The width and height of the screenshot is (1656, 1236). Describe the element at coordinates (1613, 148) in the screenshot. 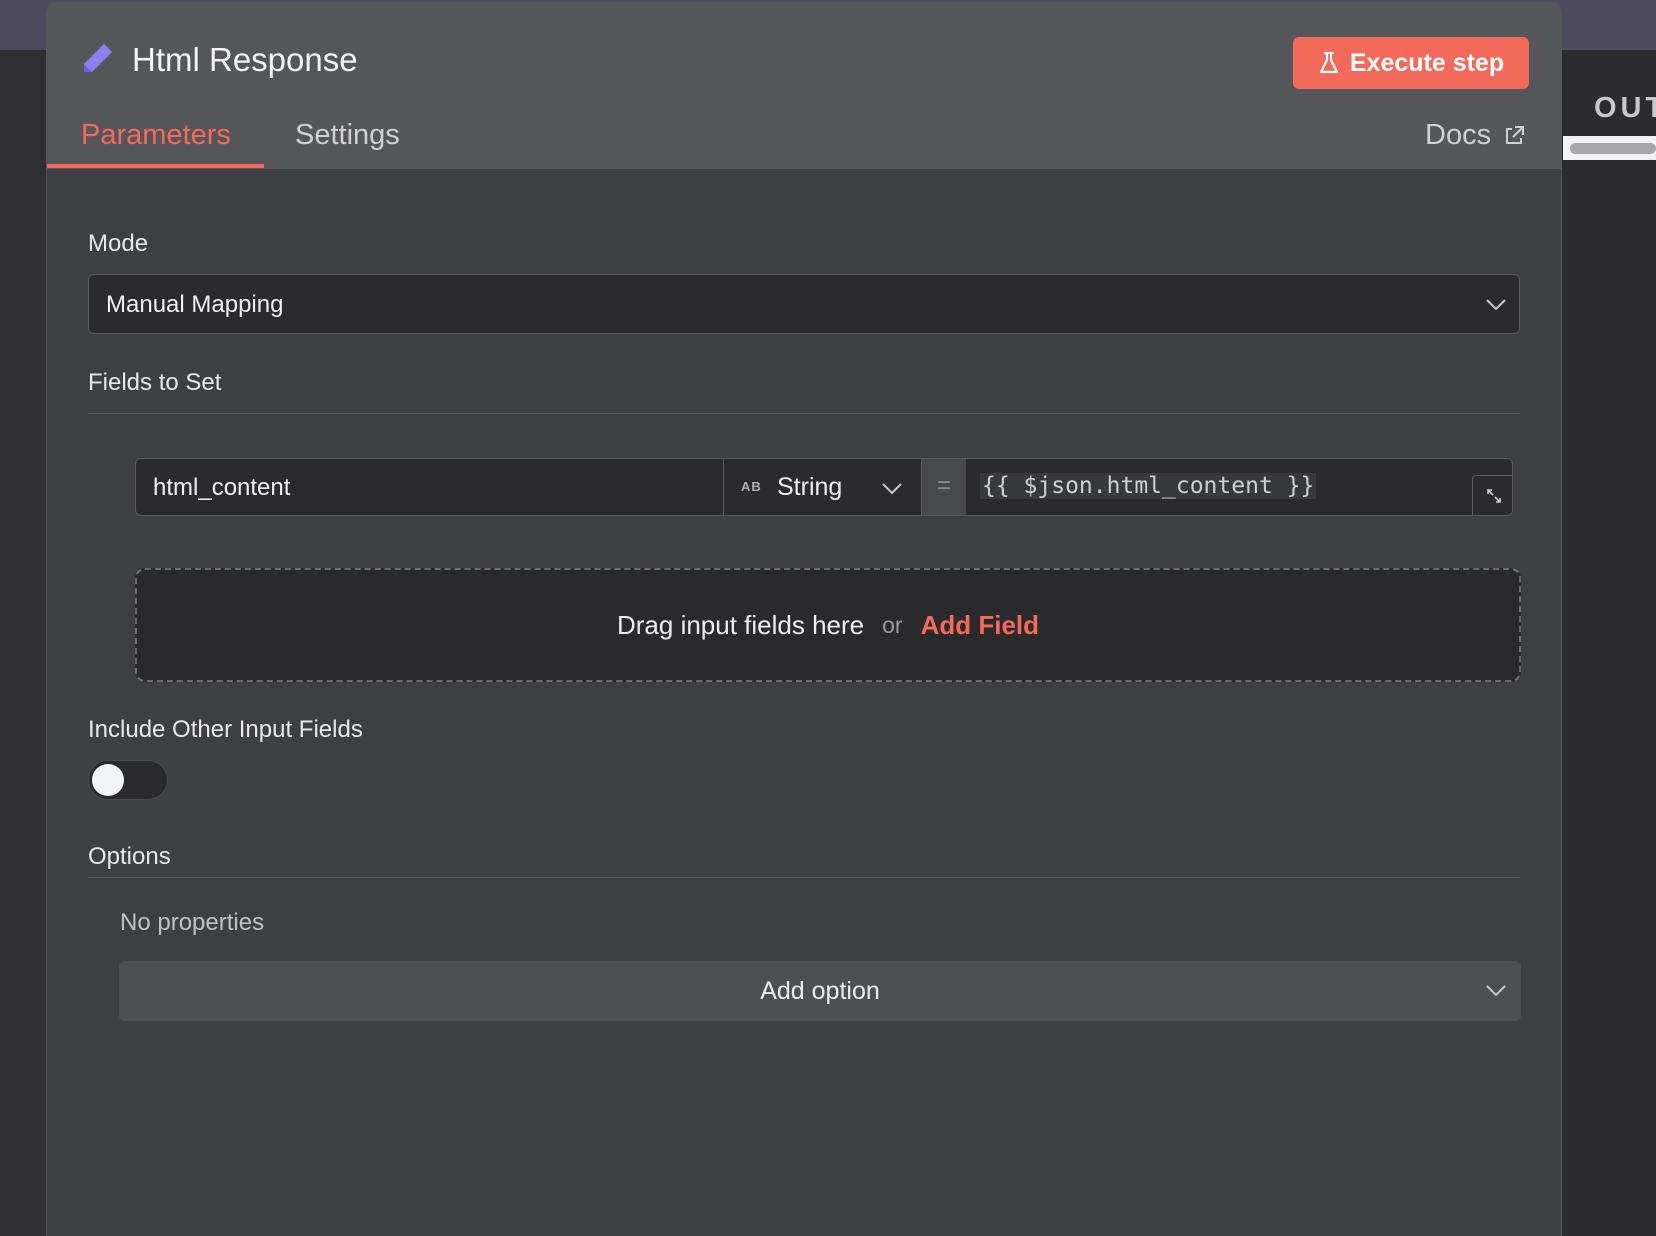

I see `output-panel-scrollbar-thumb` at that location.